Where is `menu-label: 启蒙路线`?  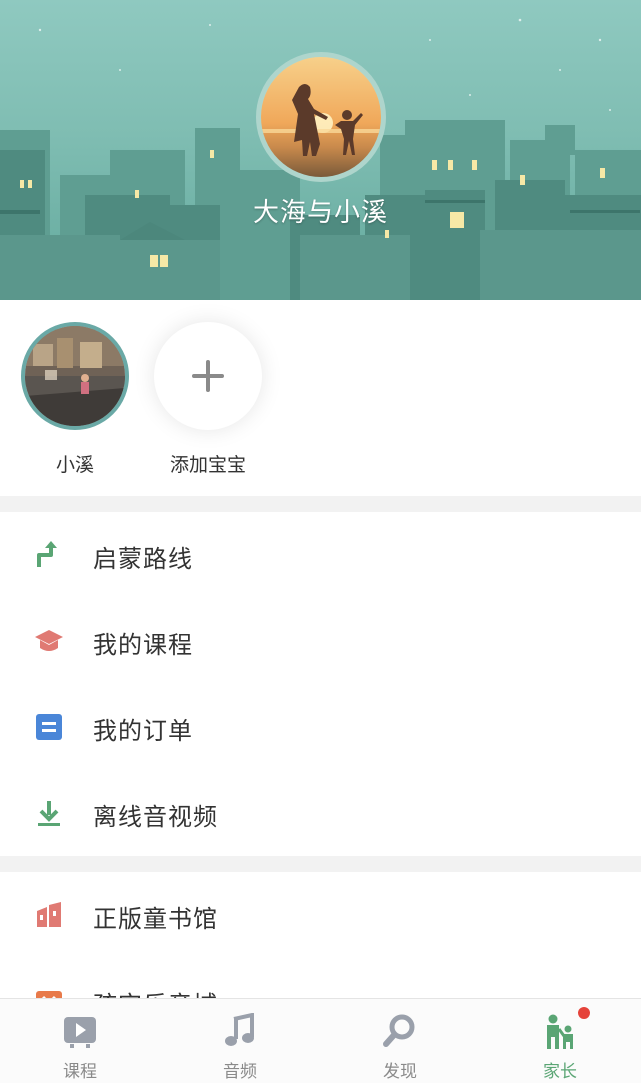
menu-label: 启蒙路线 is located at coordinates (143, 559).